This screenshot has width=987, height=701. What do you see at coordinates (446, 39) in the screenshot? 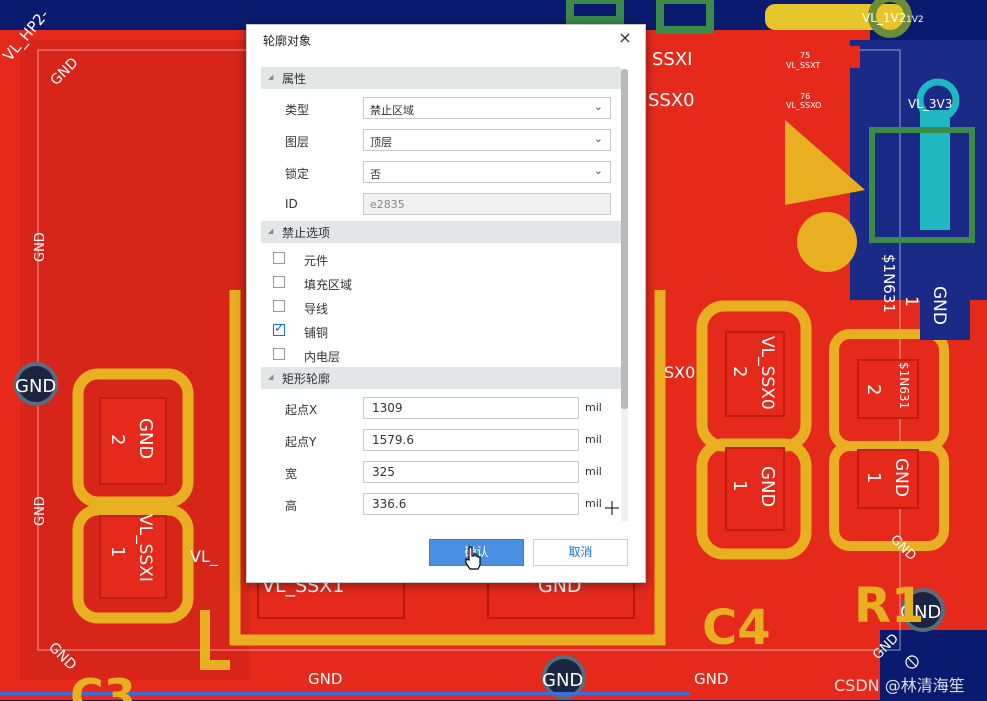
I see `dialog-titlebar: 轮廓对象 ×` at bounding box center [446, 39].